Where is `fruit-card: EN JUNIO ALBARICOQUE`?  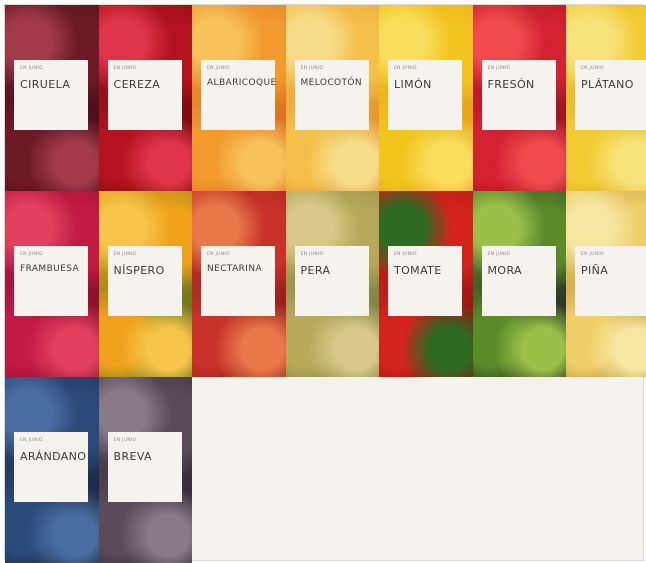
fruit-card: EN JUNIO ALBARICOQUE is located at coordinates (239, 95).